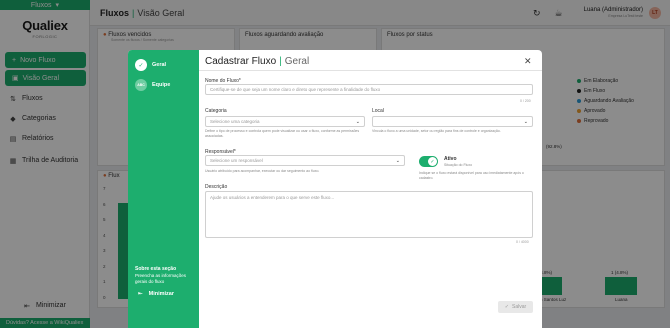  What do you see at coordinates (452, 121) in the screenshot?
I see `local-select: ⌄` at bounding box center [452, 121].